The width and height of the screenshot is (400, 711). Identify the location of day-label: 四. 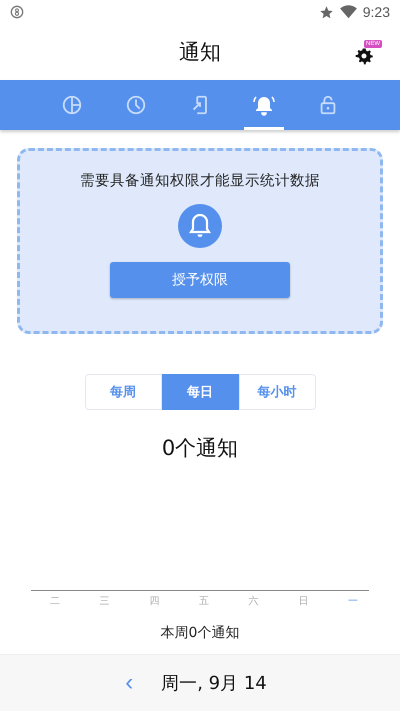
(154, 601).